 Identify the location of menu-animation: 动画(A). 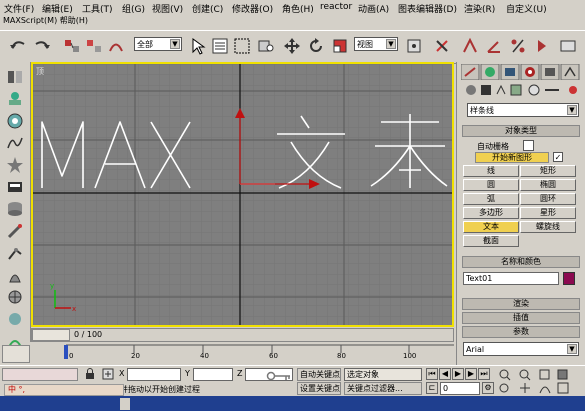
(373, 8).